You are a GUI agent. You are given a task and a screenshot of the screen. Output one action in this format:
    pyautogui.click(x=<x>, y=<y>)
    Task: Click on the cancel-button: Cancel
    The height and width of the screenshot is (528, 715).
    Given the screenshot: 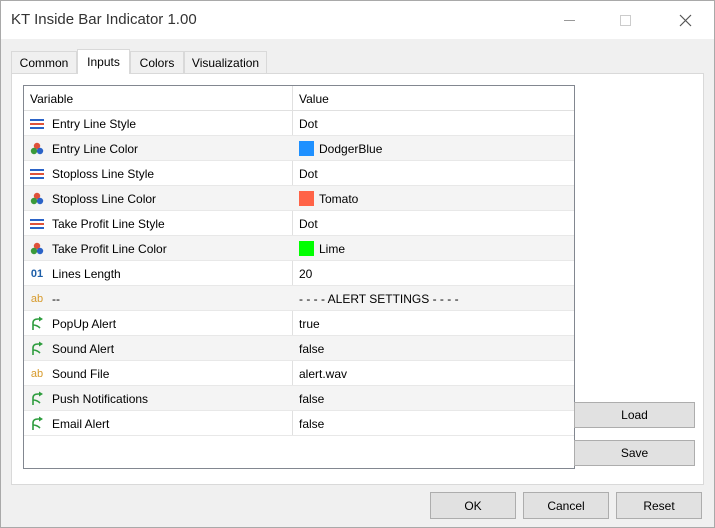 What is the action you would take?
    pyautogui.click(x=566, y=505)
    